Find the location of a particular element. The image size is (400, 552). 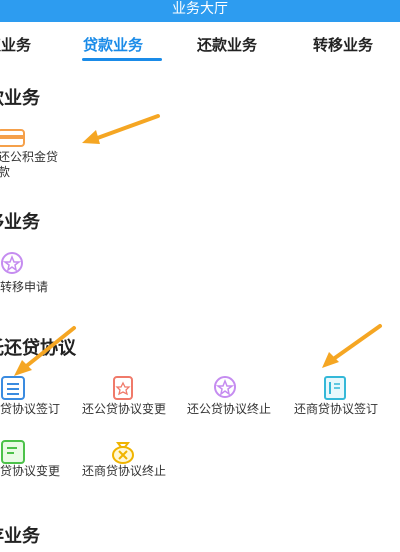

clipboard-star-icon is located at coordinates (123, 388).